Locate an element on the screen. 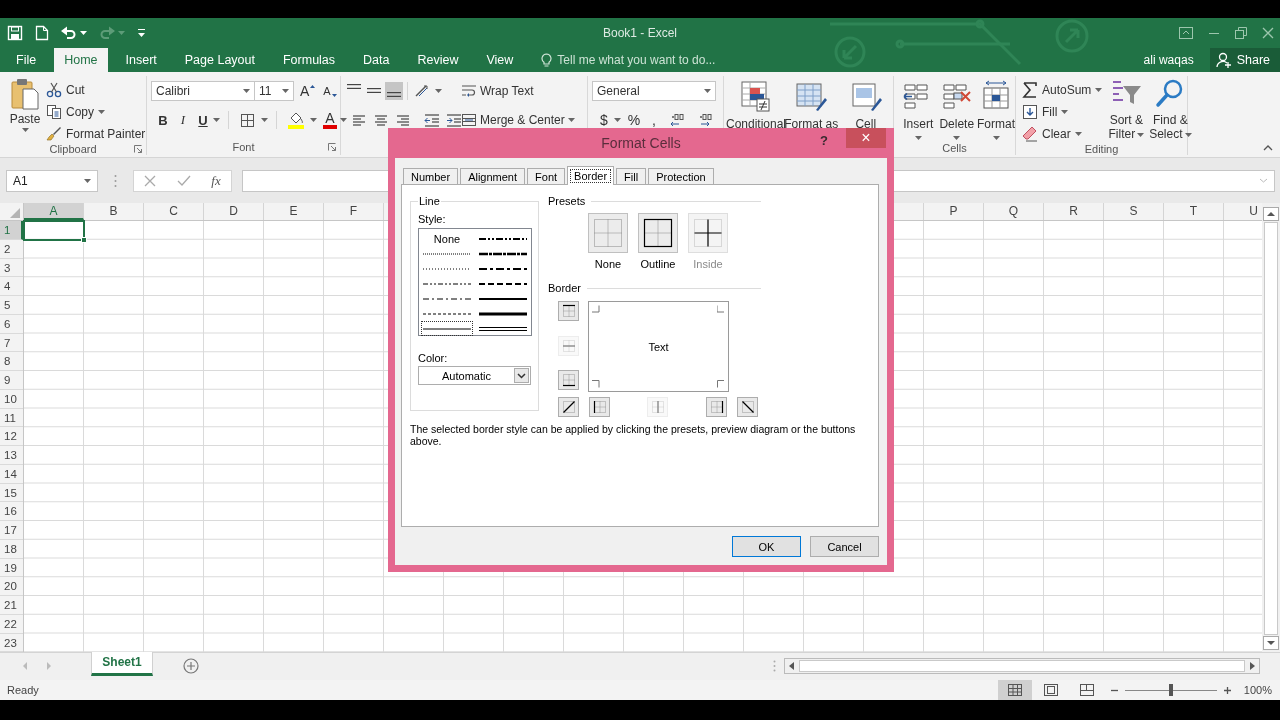  hint-text: The selected border style can be applied by clicking the presets, preview diagram or the buttons above. is located at coordinates (633, 435).